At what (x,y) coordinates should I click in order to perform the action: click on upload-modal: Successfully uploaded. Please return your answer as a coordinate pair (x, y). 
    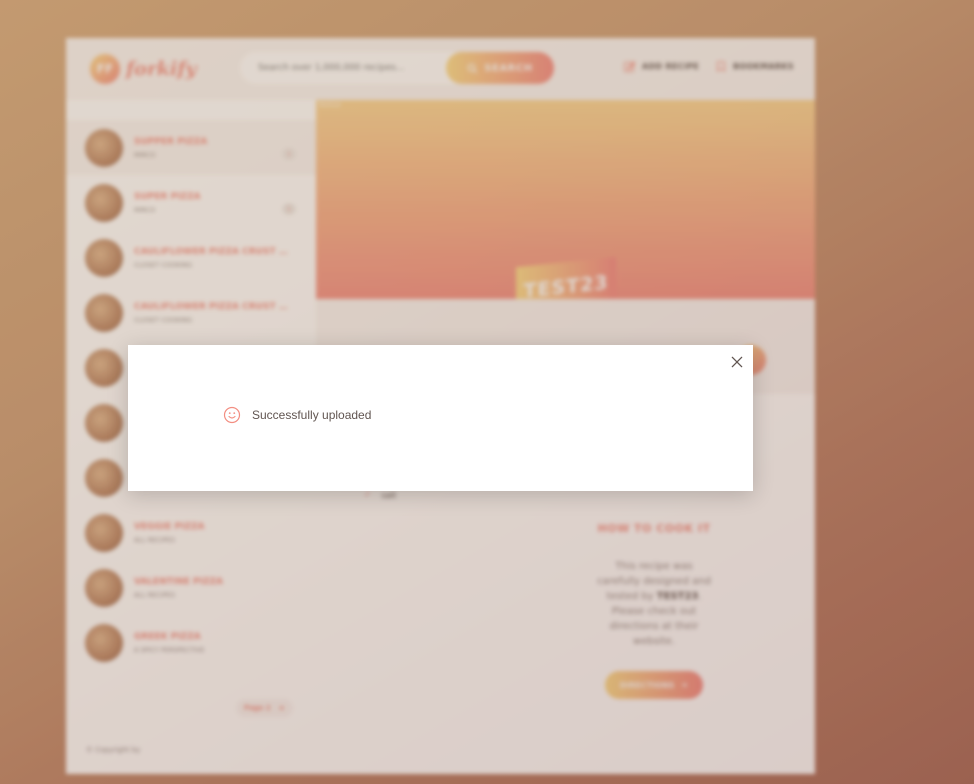
    Looking at the image, I should click on (440, 418).